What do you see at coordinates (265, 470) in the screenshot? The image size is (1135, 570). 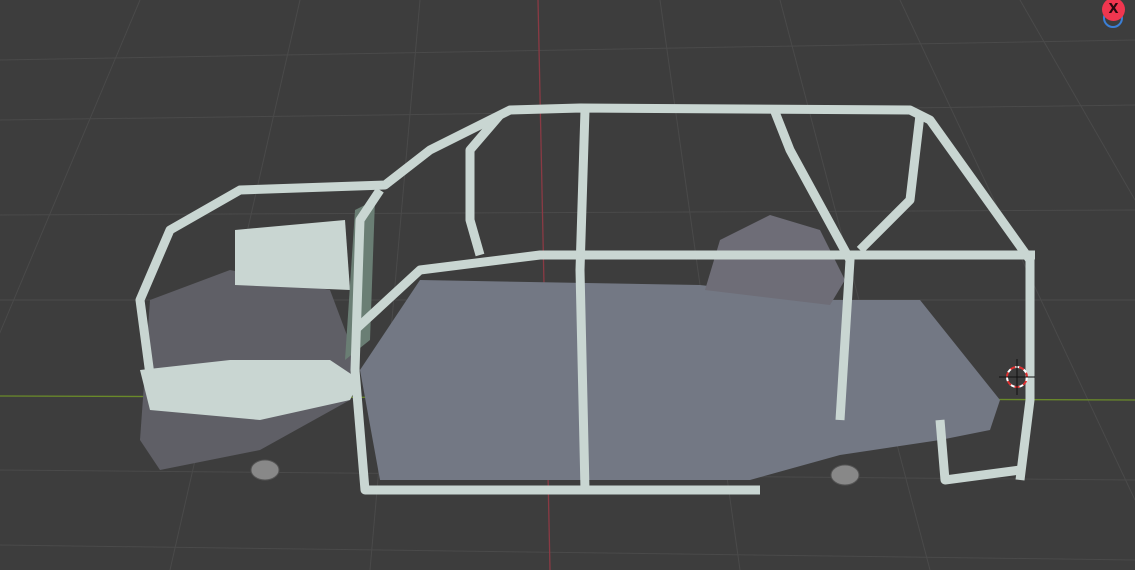 I see `wheel-front` at bounding box center [265, 470].